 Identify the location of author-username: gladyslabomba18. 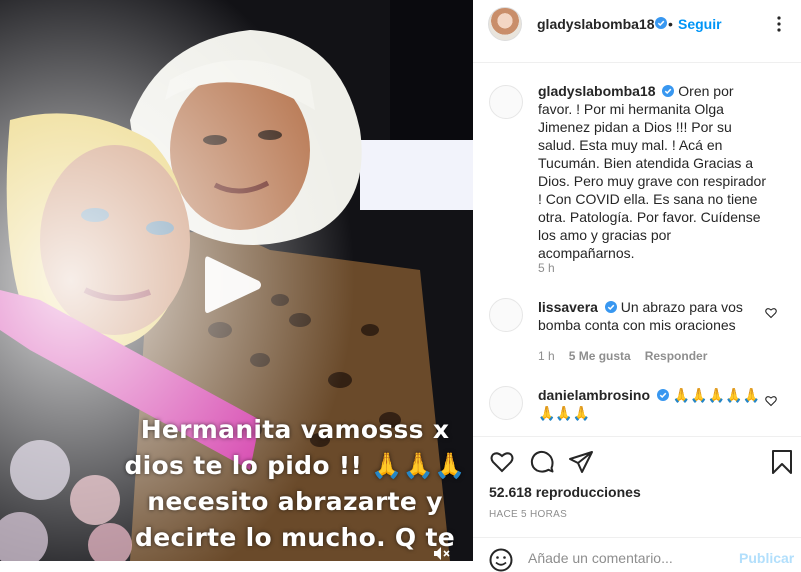
(596, 24).